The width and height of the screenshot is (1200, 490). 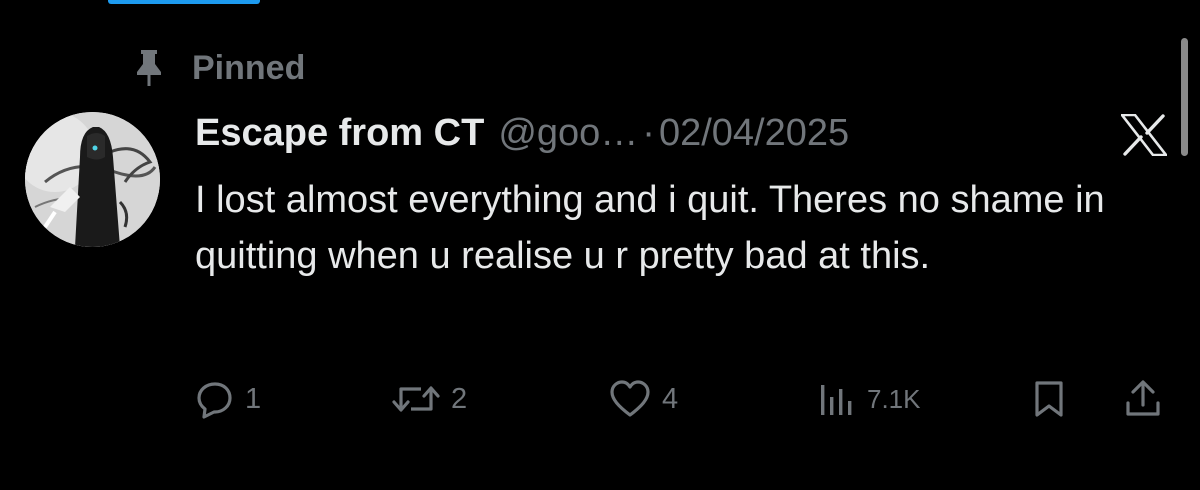 I want to click on like-button: 4, so click(x=643, y=399).